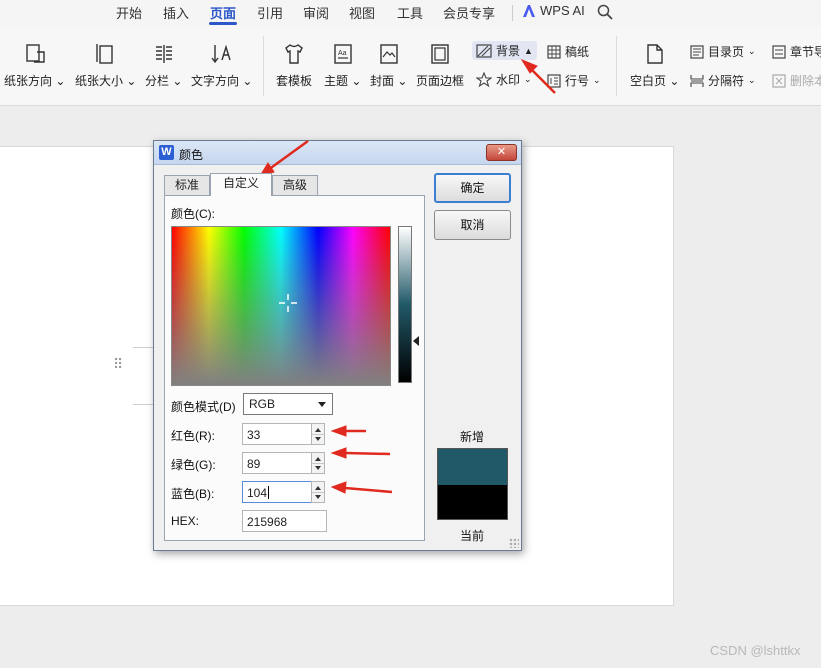 This screenshot has width=821, height=668. What do you see at coordinates (726, 81) in the screenshot?
I see `separator-label: 分隔符` at bounding box center [726, 81].